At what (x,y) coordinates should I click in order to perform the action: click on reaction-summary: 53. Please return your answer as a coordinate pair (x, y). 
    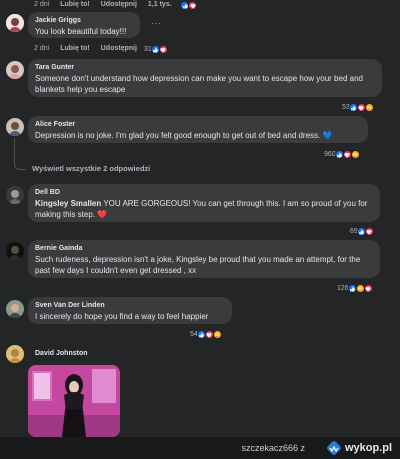
    Looking at the image, I should click on (358, 107).